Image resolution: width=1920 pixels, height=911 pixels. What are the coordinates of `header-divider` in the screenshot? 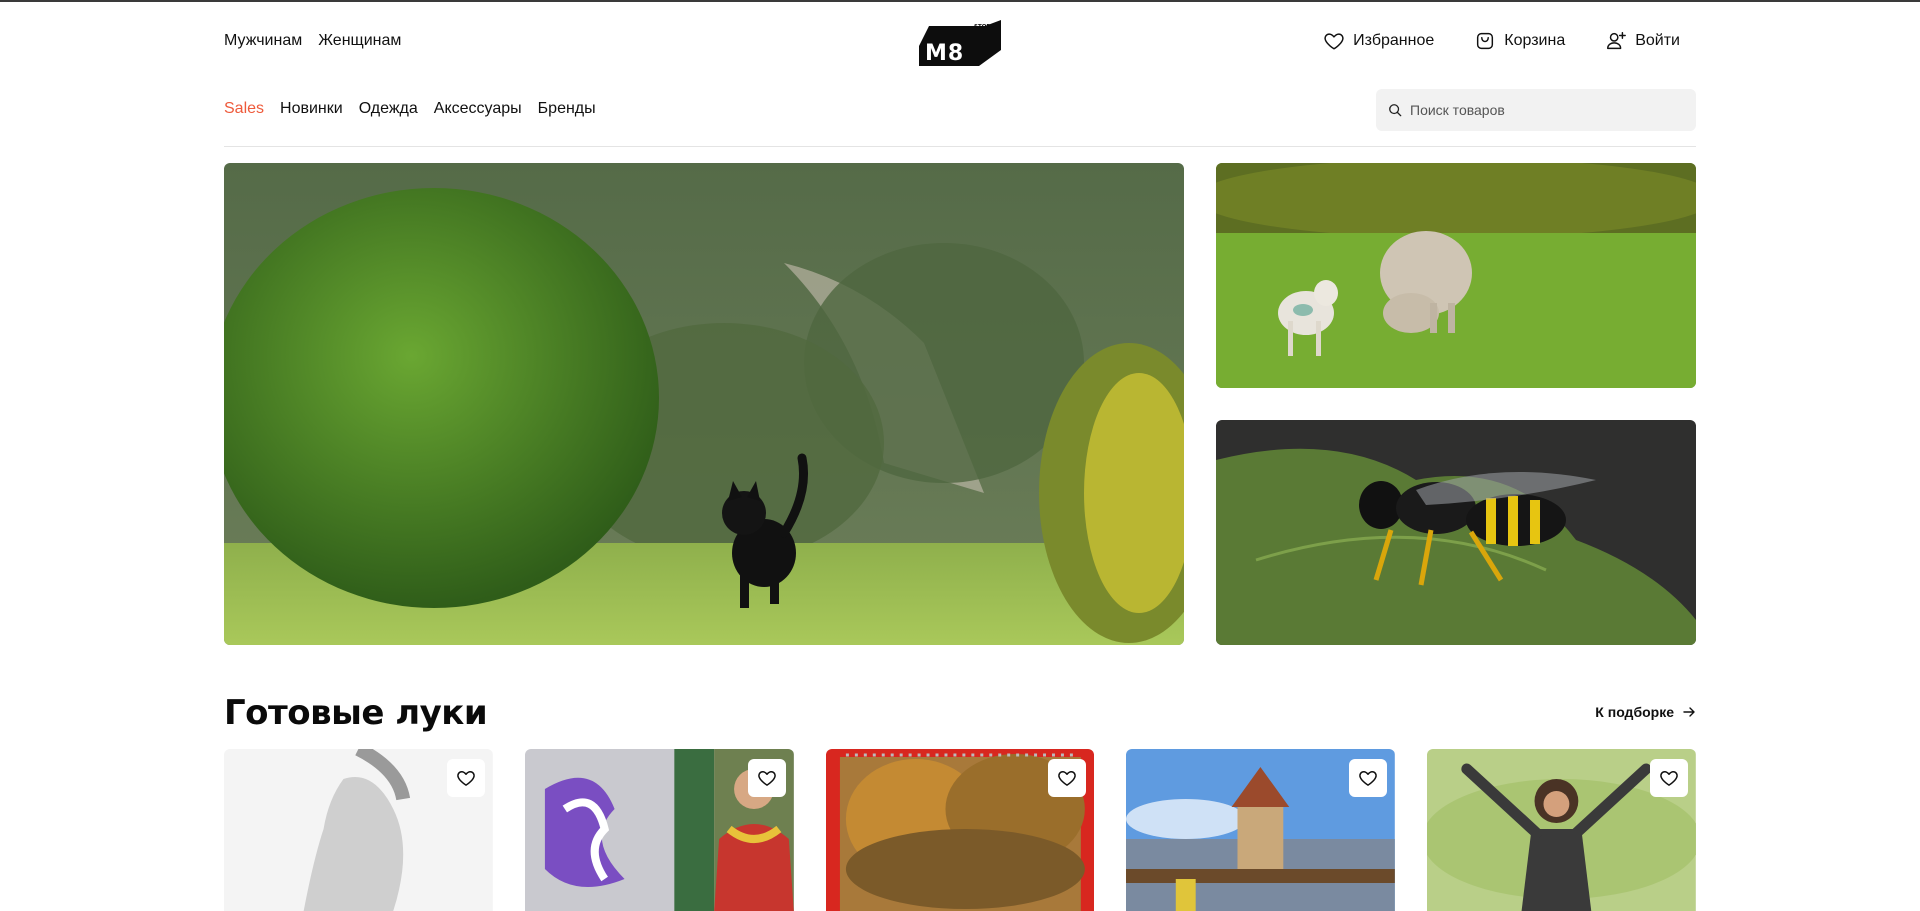 It's located at (960, 146).